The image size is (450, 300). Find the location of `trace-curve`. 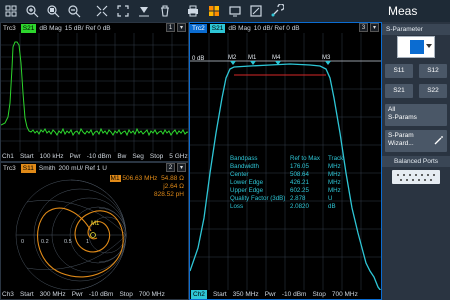

trace-curve is located at coordinates (94, 89).